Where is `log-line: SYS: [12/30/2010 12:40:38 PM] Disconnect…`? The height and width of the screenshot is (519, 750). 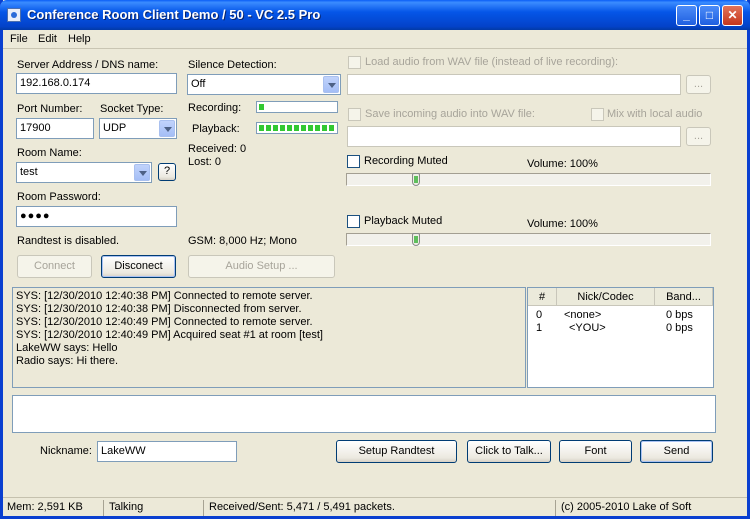 log-line: SYS: [12/30/2010 12:40:38 PM] Disconnect… is located at coordinates (159, 309).